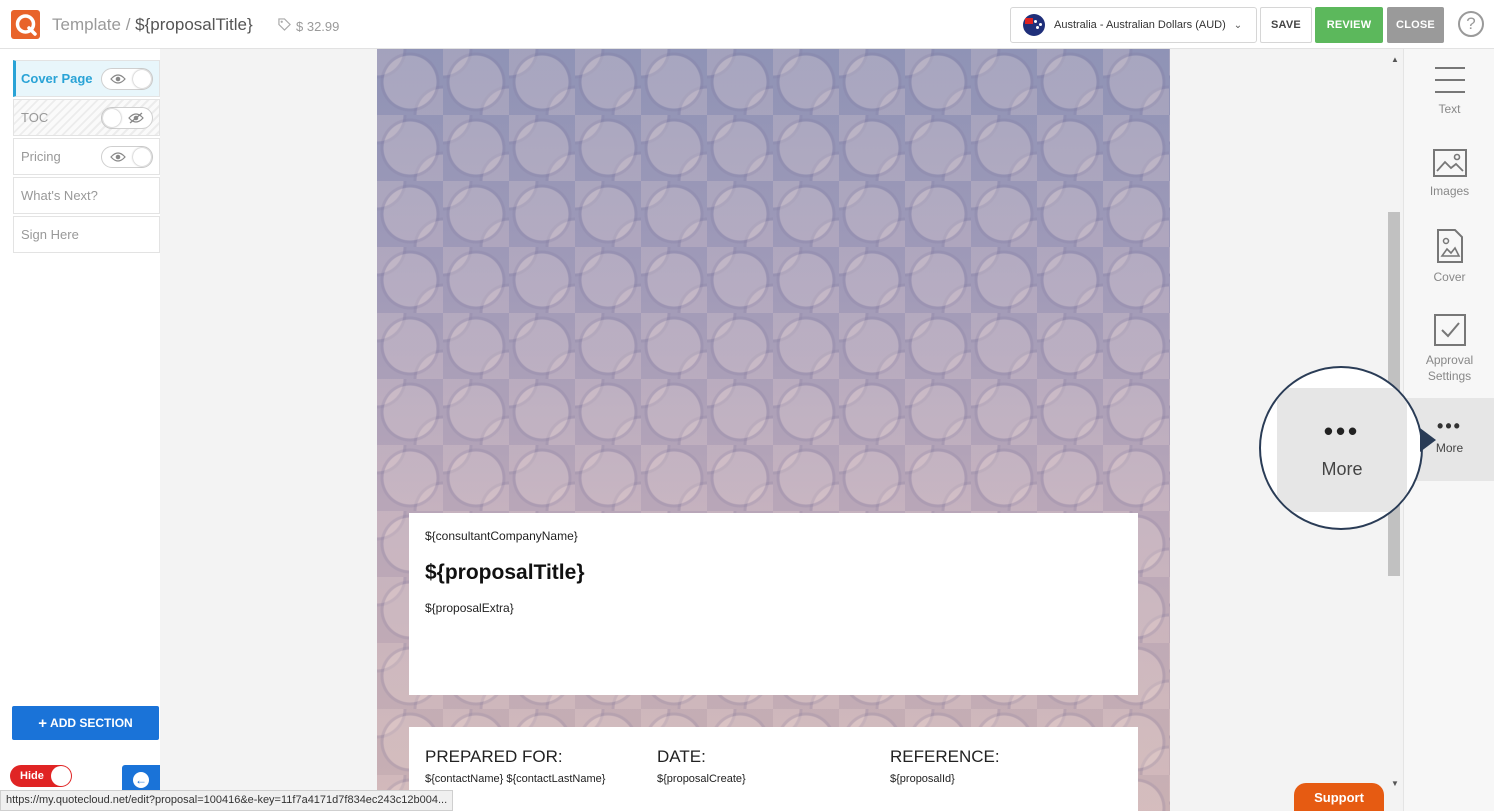 This screenshot has width=1494, height=811. Describe the element at coordinates (1286, 25) in the screenshot. I see `save-button: SAVE` at that location.